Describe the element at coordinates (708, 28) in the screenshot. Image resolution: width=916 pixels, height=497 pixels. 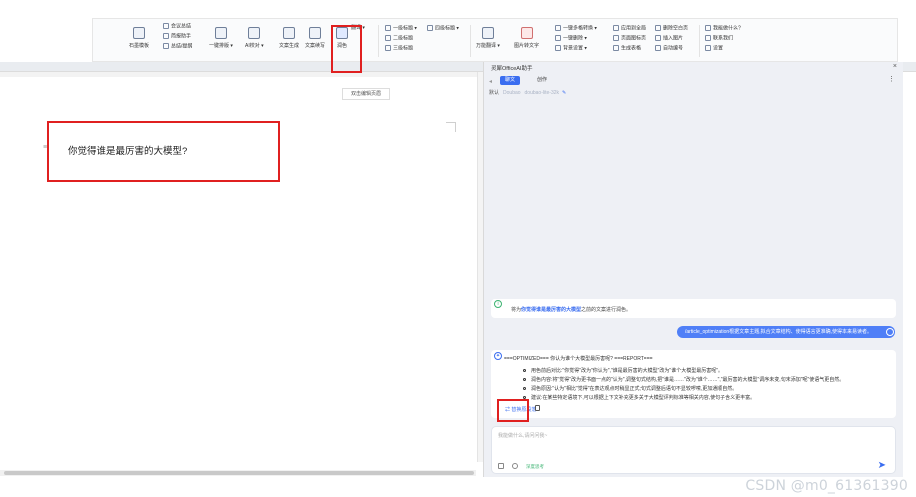
I see `help-icon` at that location.